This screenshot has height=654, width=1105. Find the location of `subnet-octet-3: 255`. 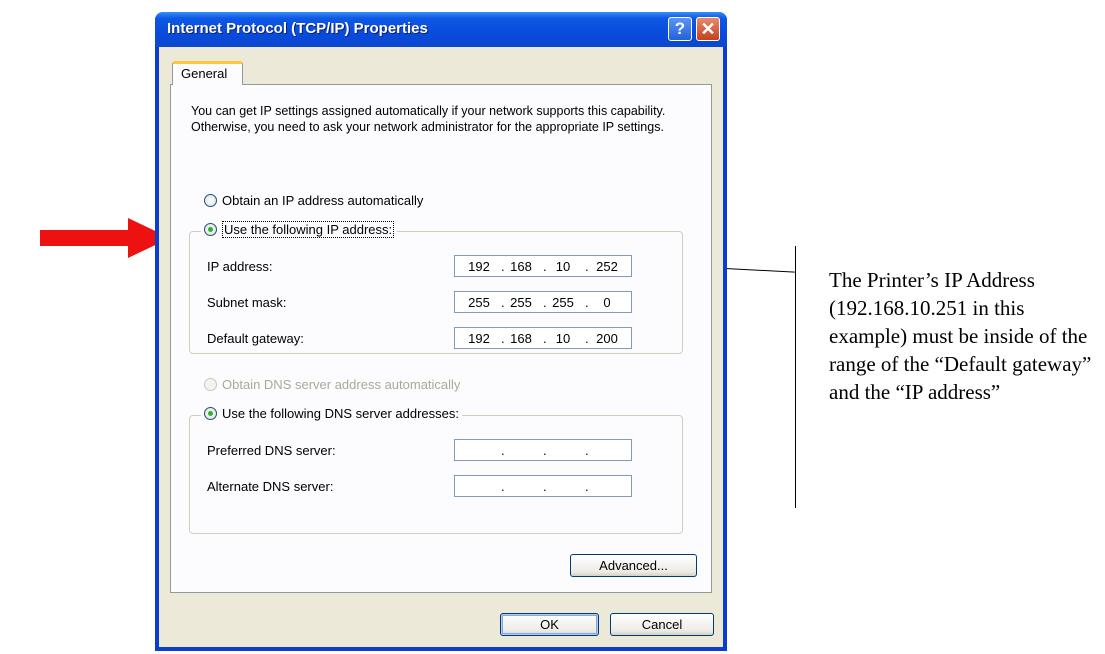

subnet-octet-3: 255 is located at coordinates (563, 302).